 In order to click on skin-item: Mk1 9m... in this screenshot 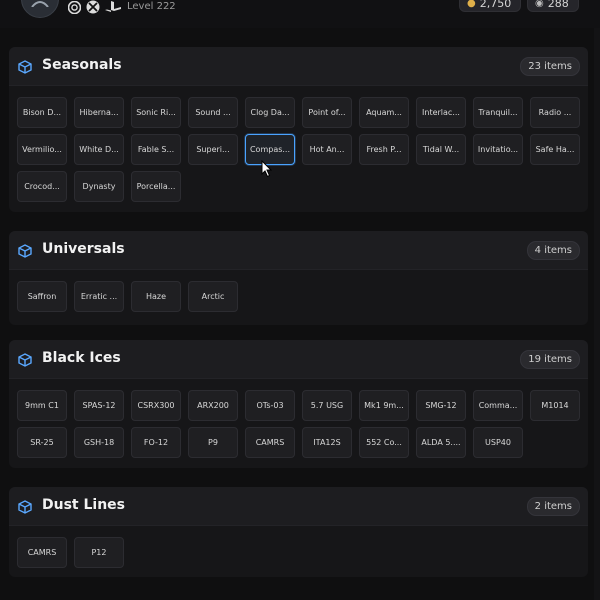, I will do `click(384, 405)`.